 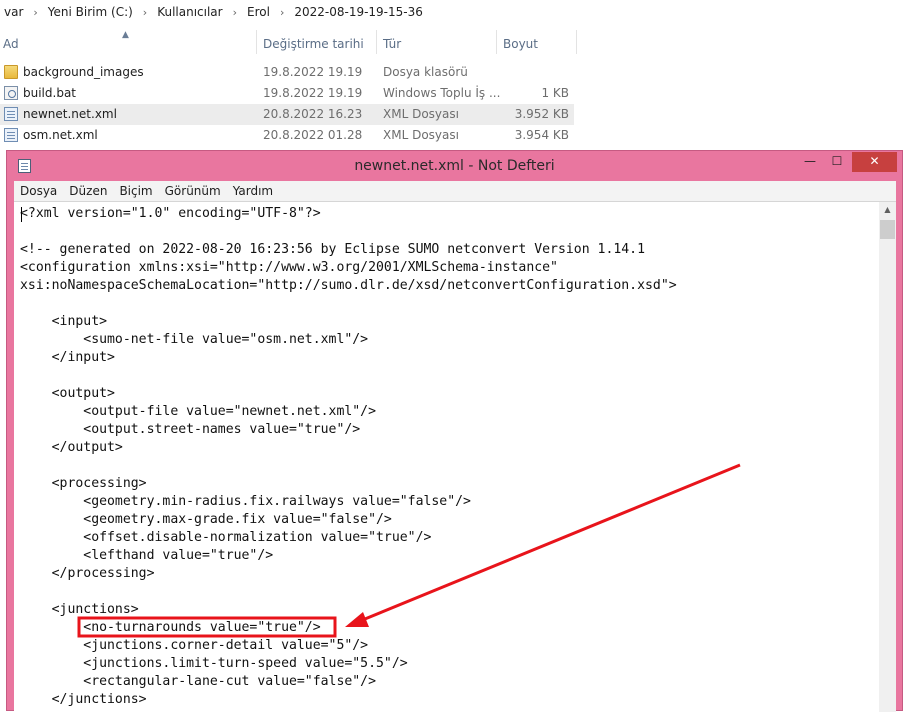 What do you see at coordinates (455, 191) in the screenshot?
I see `menu-bar: Dosya Düzen Biçim Görünüm Yardım` at bounding box center [455, 191].